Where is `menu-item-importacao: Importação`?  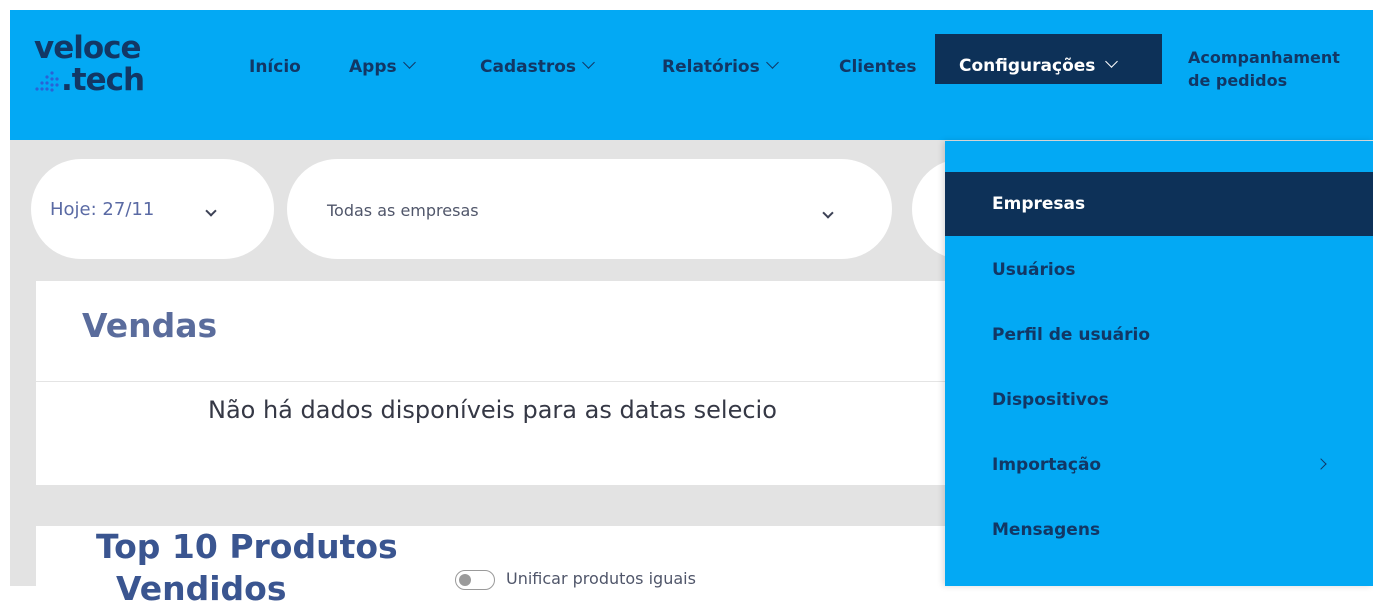 menu-item-importacao: Importação is located at coordinates (1159, 465).